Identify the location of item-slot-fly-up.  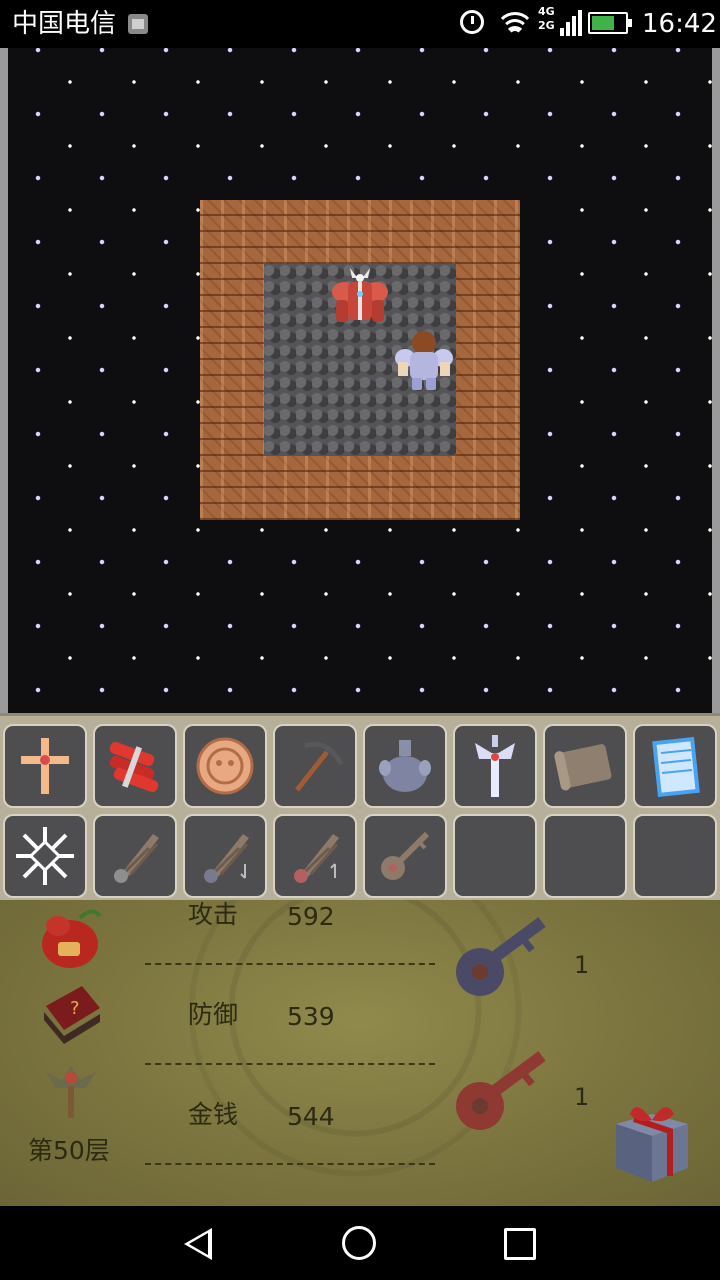
(315, 856).